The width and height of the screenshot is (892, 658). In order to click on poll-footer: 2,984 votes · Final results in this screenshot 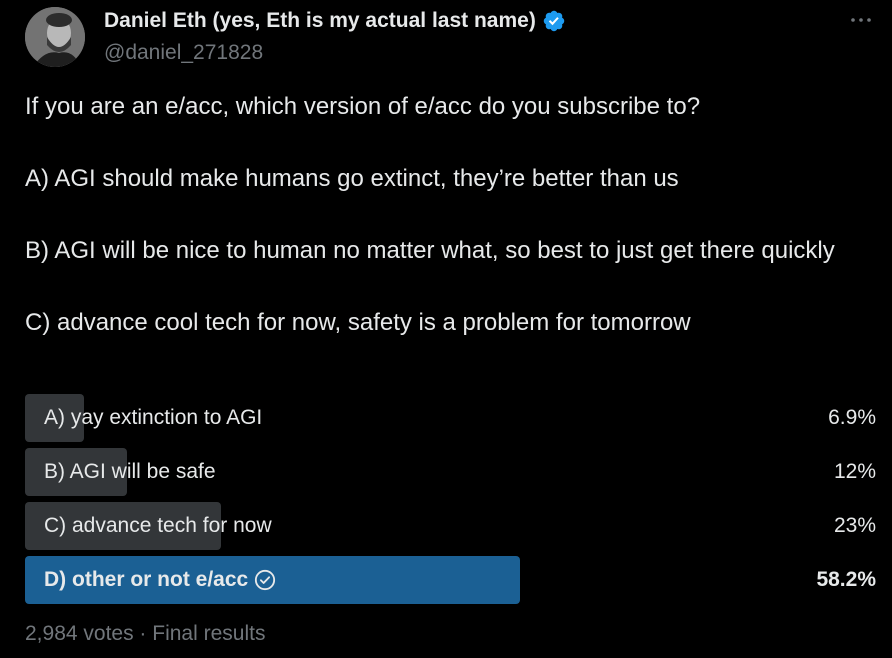, I will do `click(145, 633)`.